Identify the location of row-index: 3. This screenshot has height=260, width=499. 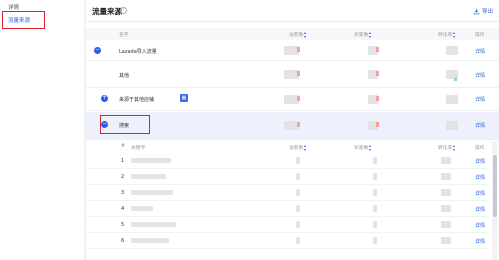
(123, 193).